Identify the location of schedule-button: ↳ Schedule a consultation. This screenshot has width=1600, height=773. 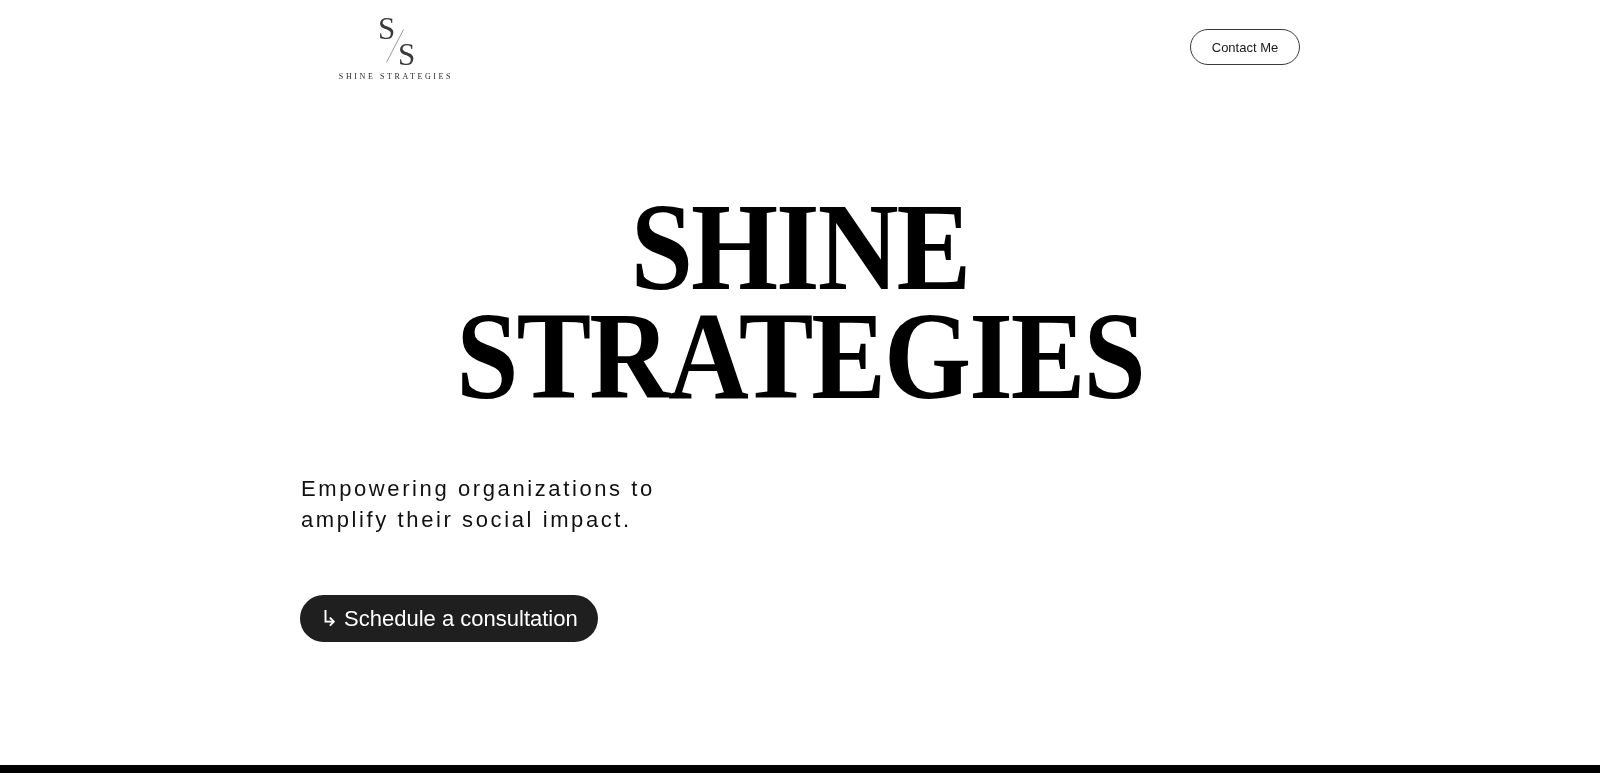
(449, 618).